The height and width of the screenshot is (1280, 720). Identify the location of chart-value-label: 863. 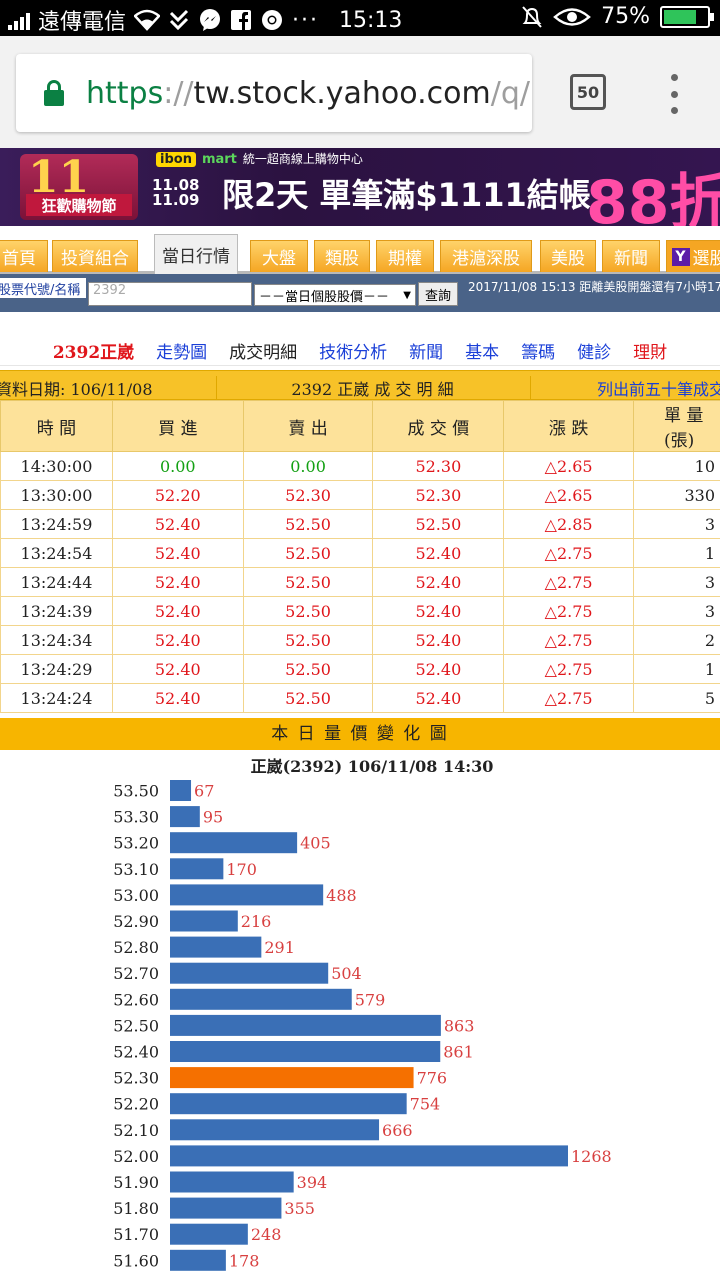
(459, 1025).